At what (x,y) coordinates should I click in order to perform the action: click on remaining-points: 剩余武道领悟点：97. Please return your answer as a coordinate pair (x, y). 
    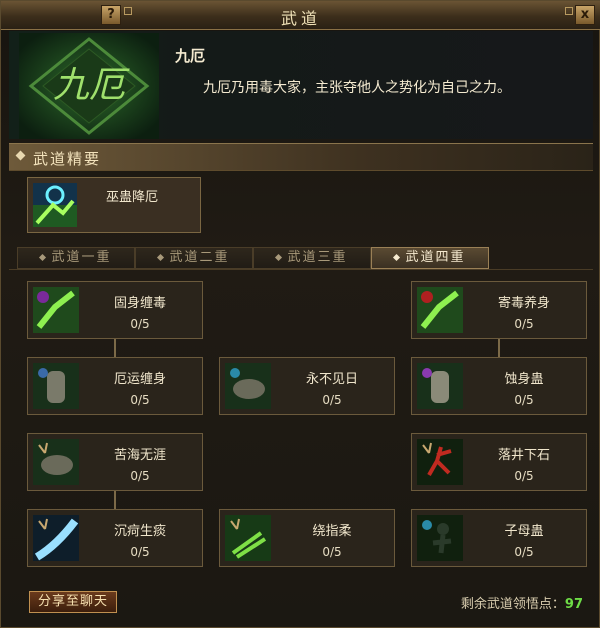
    Looking at the image, I should click on (522, 602).